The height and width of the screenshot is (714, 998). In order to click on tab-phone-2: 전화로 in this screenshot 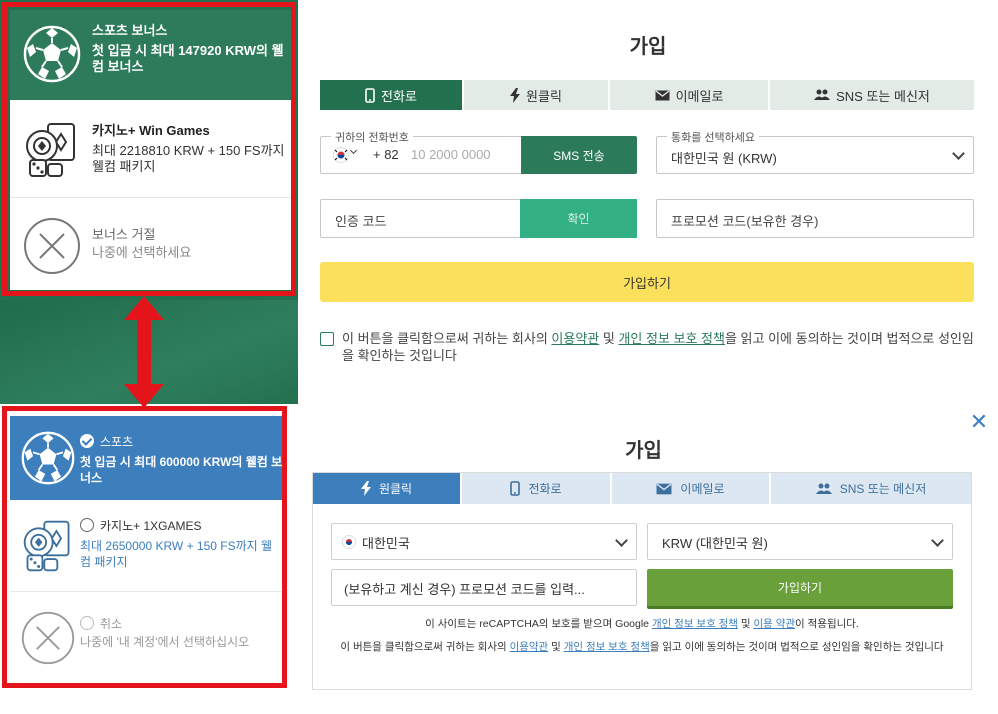, I will do `click(536, 488)`.